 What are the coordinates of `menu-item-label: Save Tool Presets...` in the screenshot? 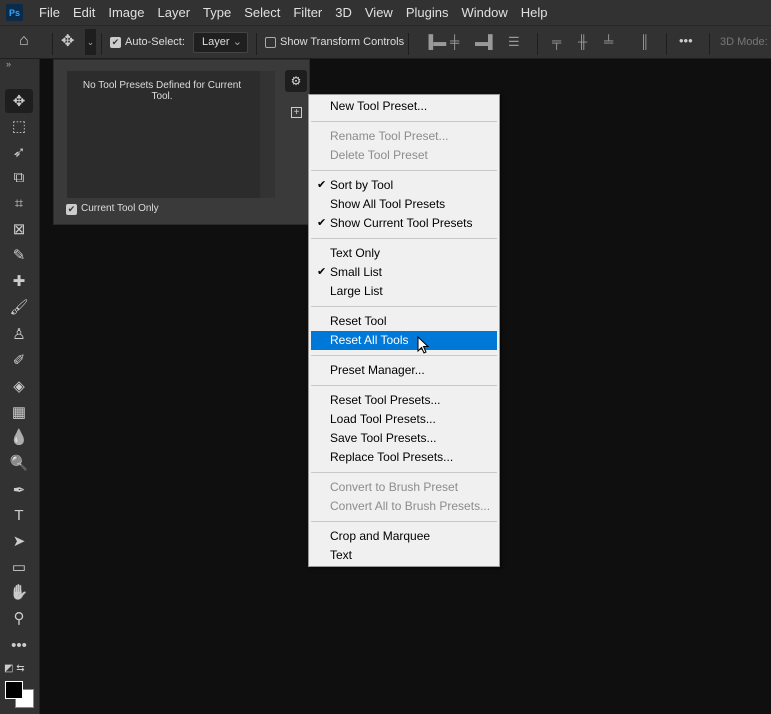 It's located at (383, 438).